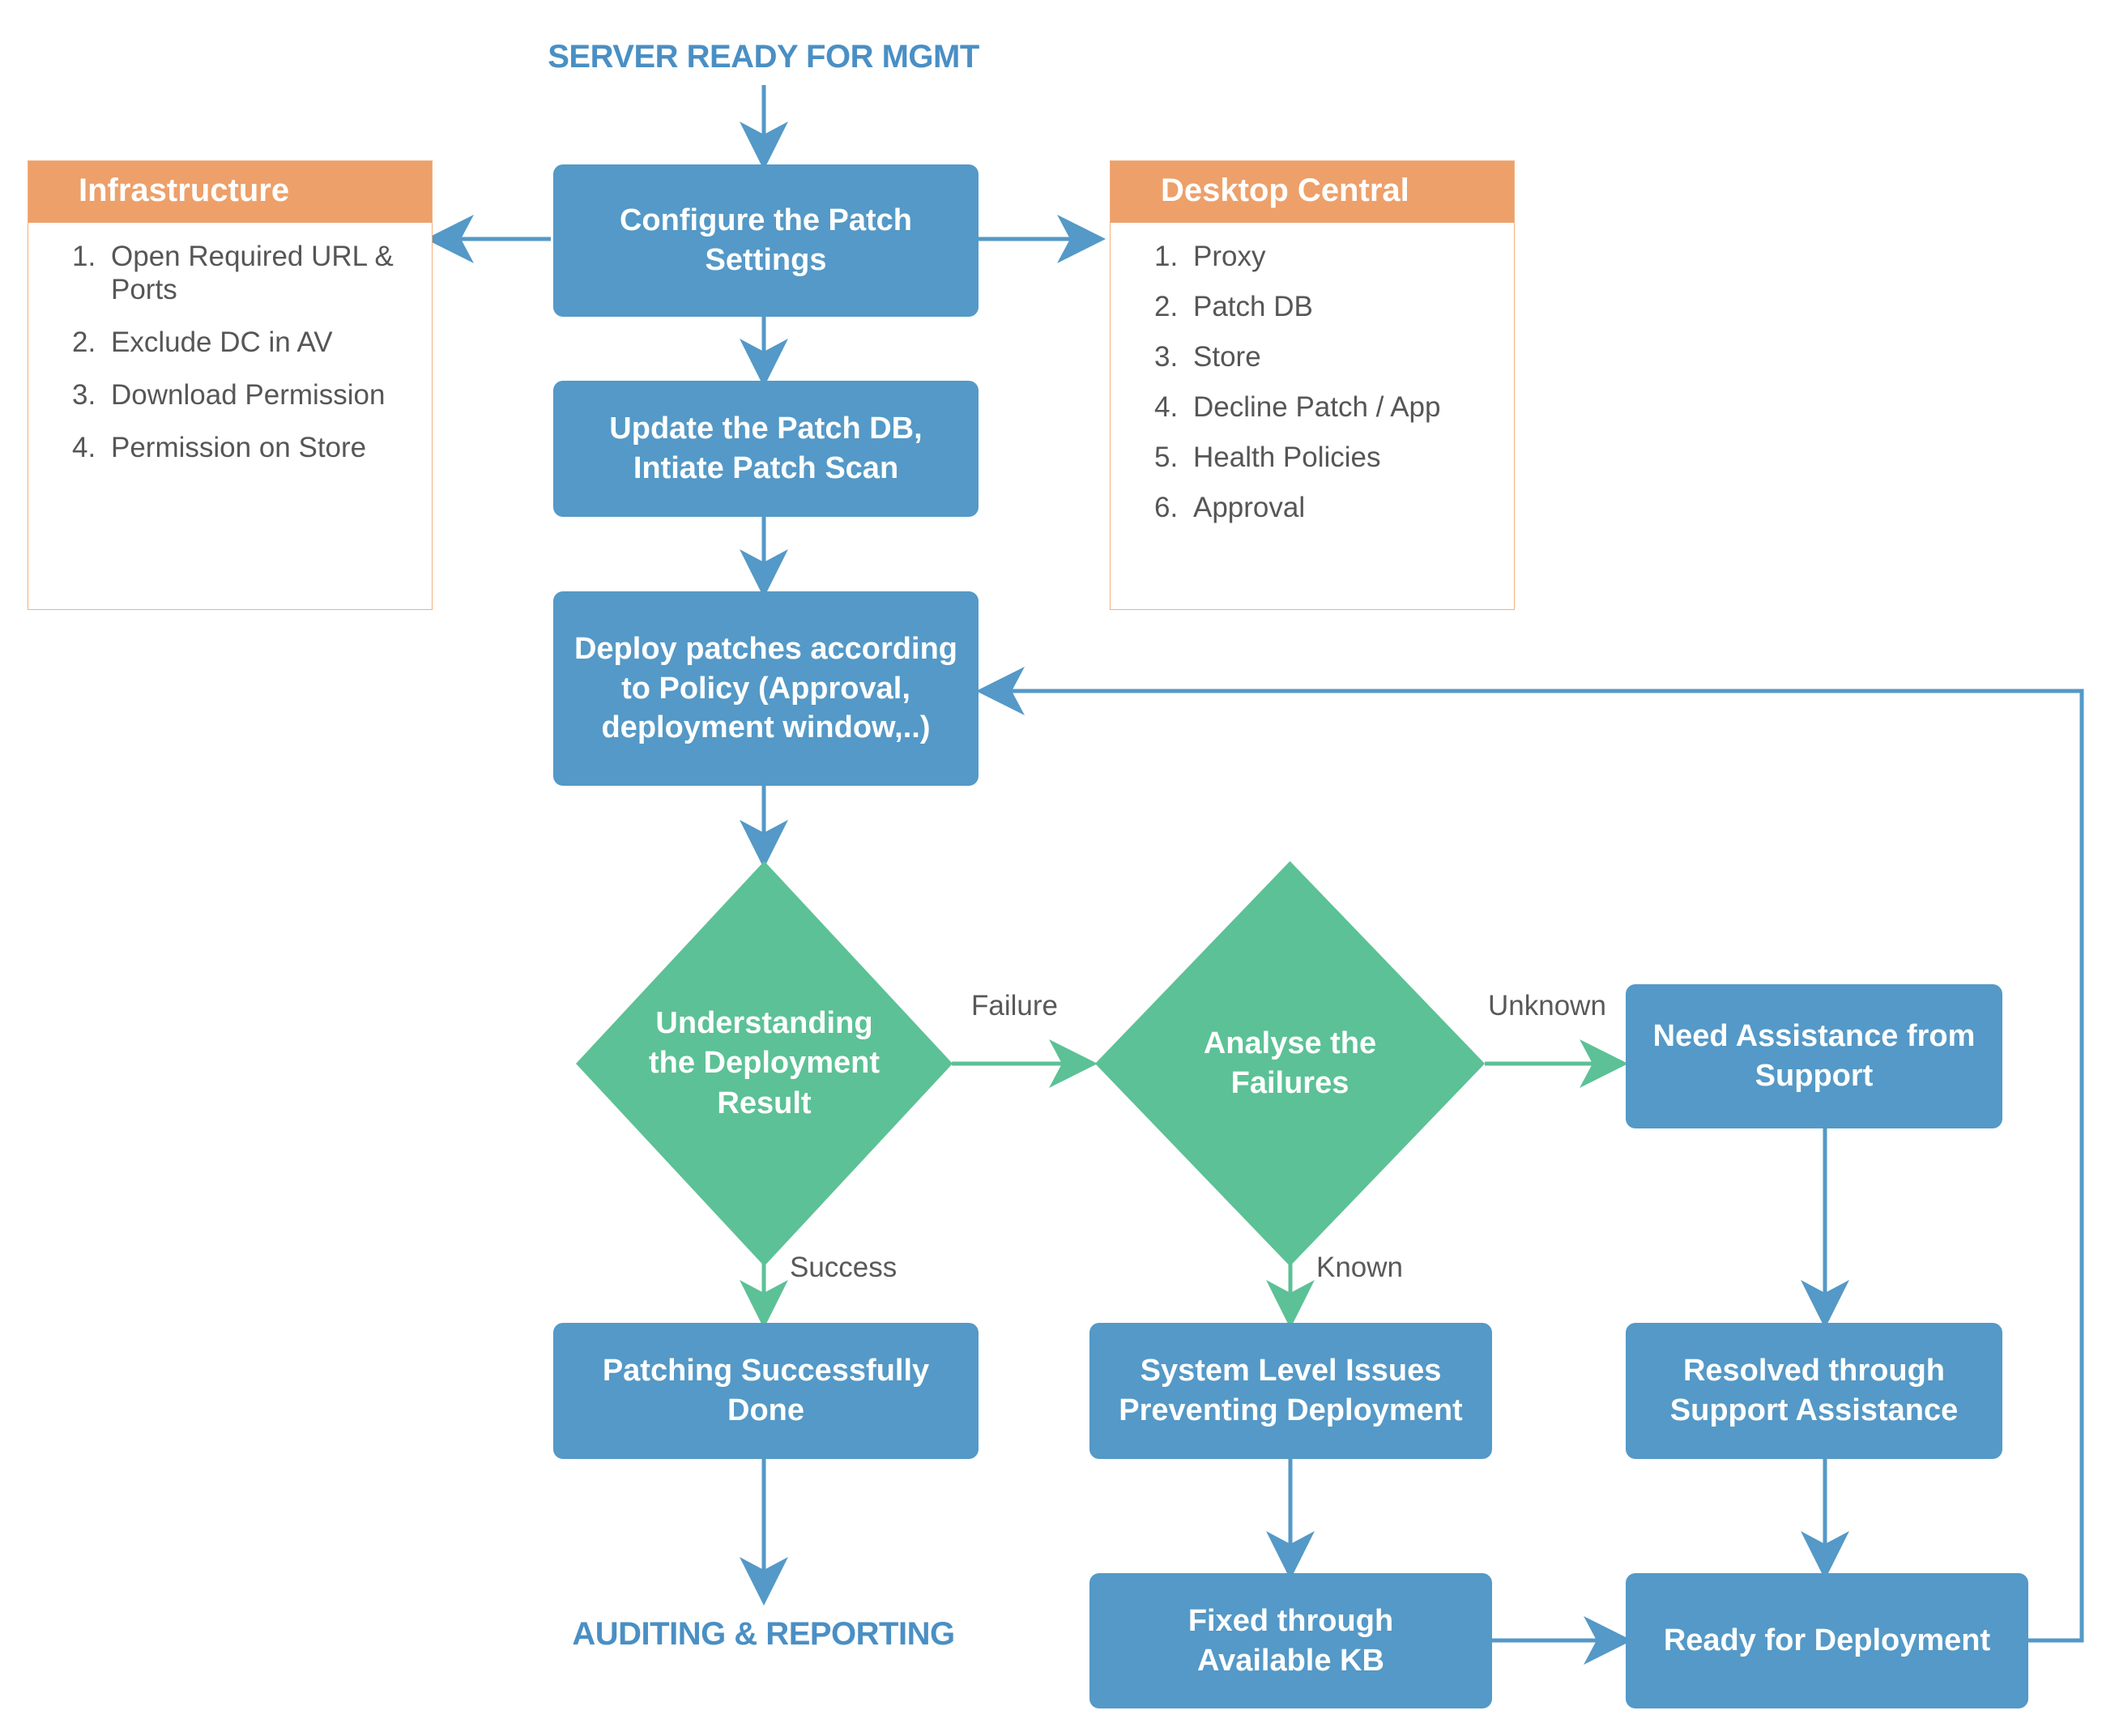 This screenshot has height=1736, width=2102. What do you see at coordinates (1250, 507) in the screenshot?
I see `list-item-label: Approval` at bounding box center [1250, 507].